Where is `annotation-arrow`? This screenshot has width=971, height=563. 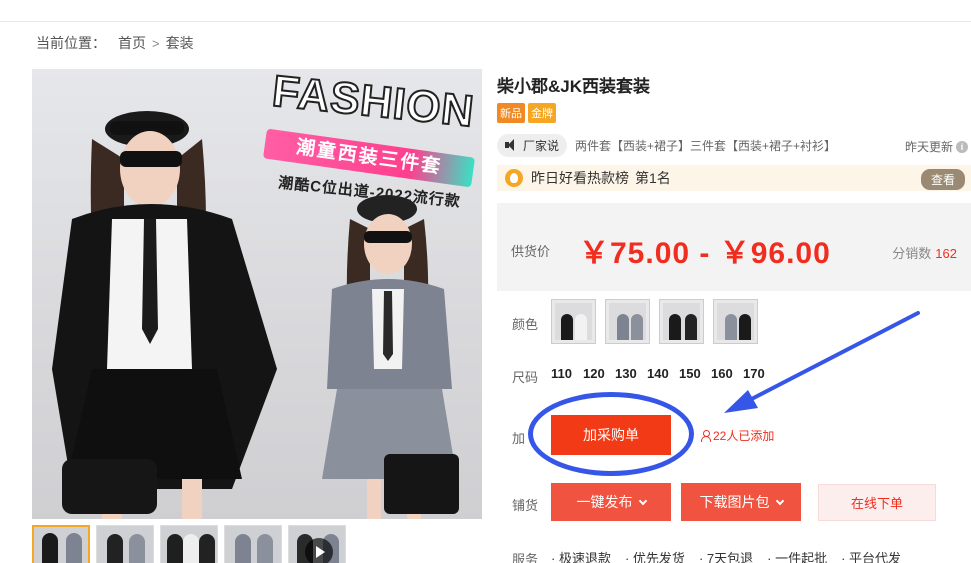
annotation-arrow is located at coordinates (822, 362).